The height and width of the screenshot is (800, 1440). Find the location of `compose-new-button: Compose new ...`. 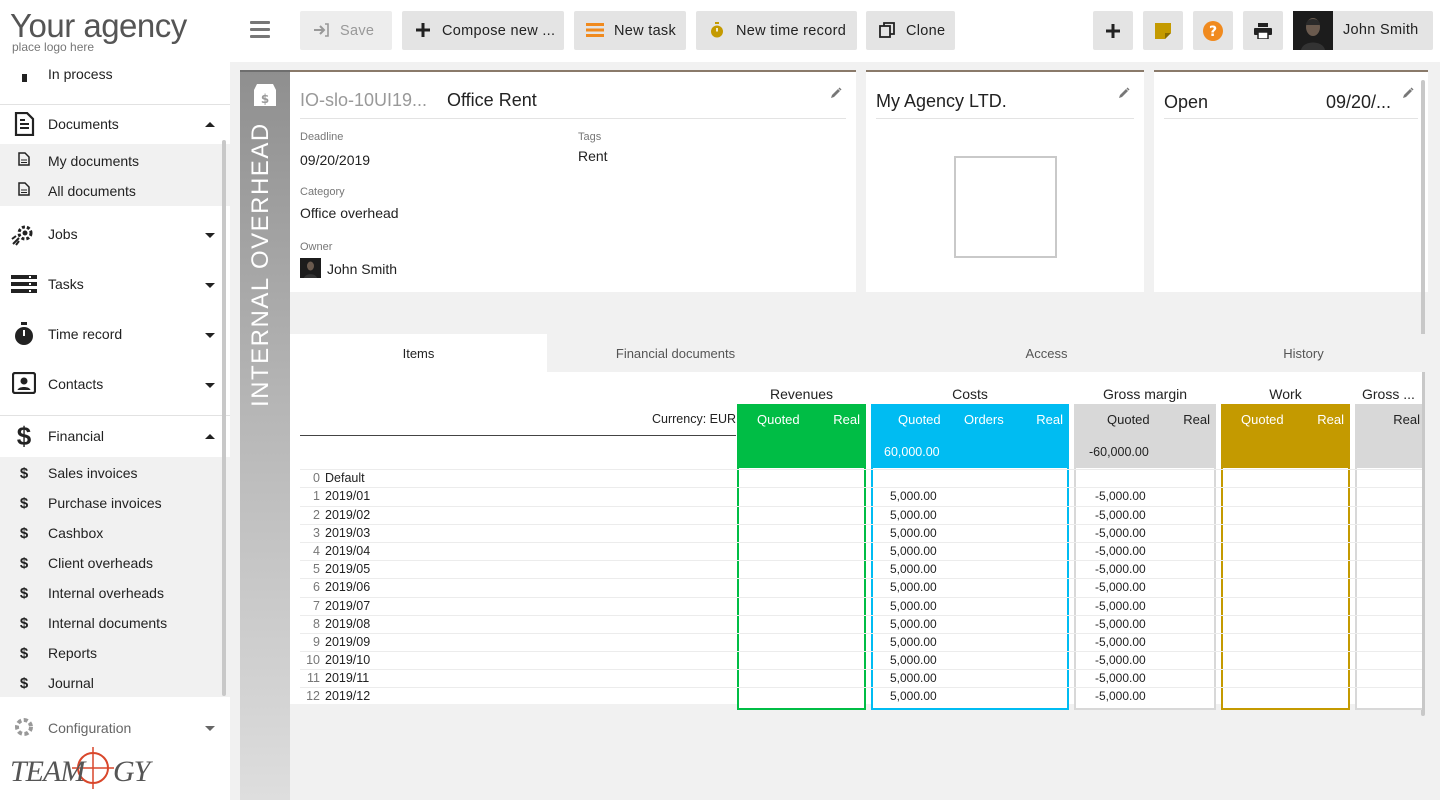

compose-new-button: Compose new ... is located at coordinates (483, 30).